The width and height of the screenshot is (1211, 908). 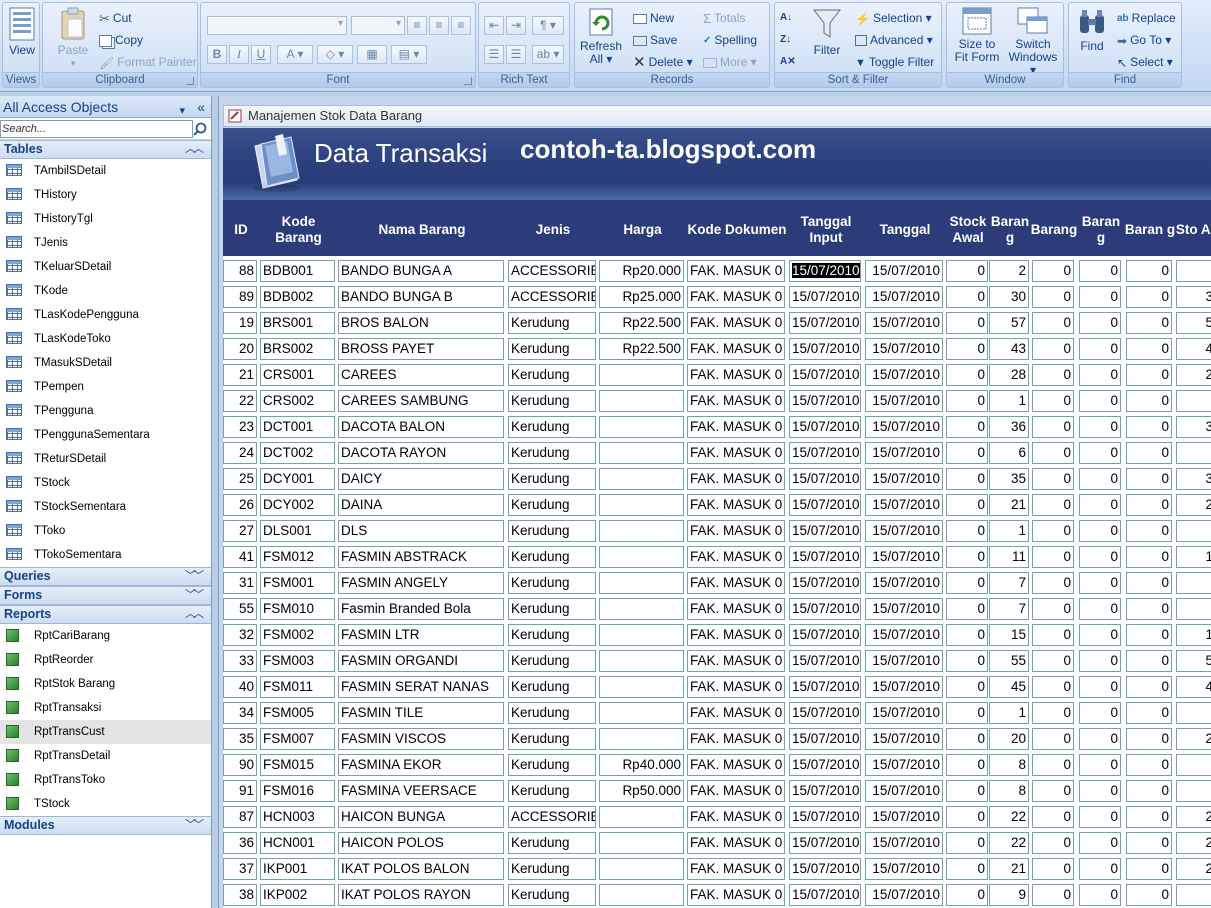 I want to click on cell-kode: FSM016, so click(x=297, y=791).